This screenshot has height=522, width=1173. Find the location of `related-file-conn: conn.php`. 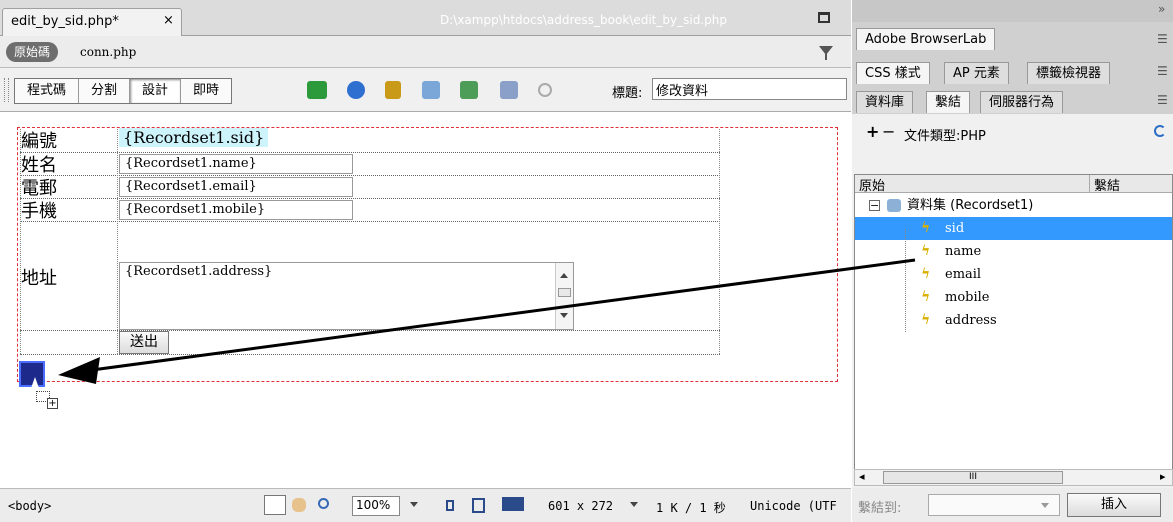

related-file-conn: conn.php is located at coordinates (108, 52).